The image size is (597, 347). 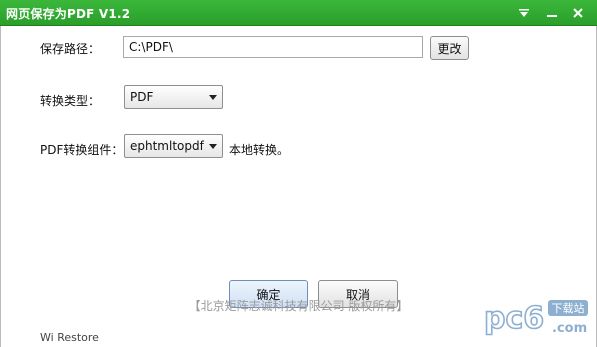 I want to click on convert-type-label: 转换类型：, so click(x=70, y=101).